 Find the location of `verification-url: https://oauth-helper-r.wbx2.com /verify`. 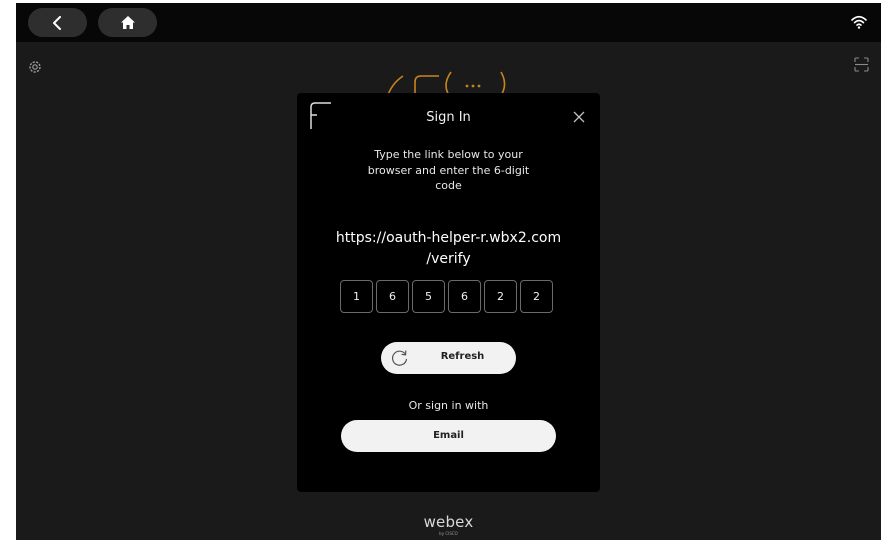

verification-url: https://oauth-helper-r.wbx2.com /verify is located at coordinates (448, 249).